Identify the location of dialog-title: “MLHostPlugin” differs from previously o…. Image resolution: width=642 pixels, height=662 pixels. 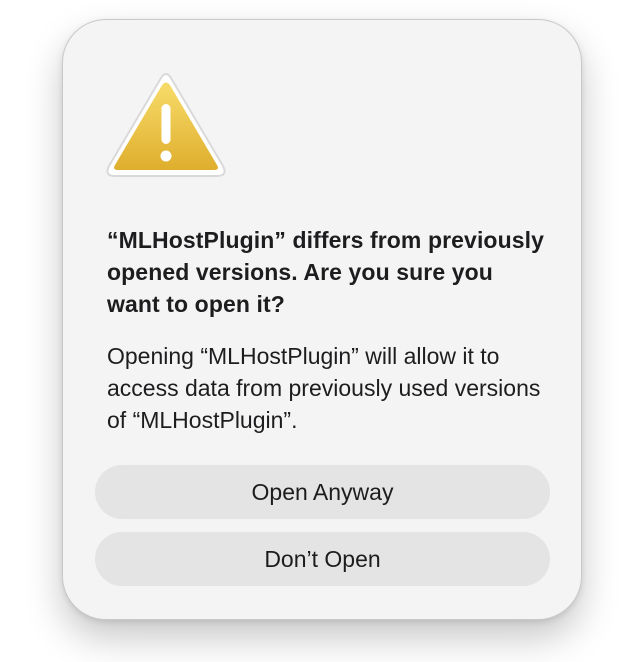
(326, 272).